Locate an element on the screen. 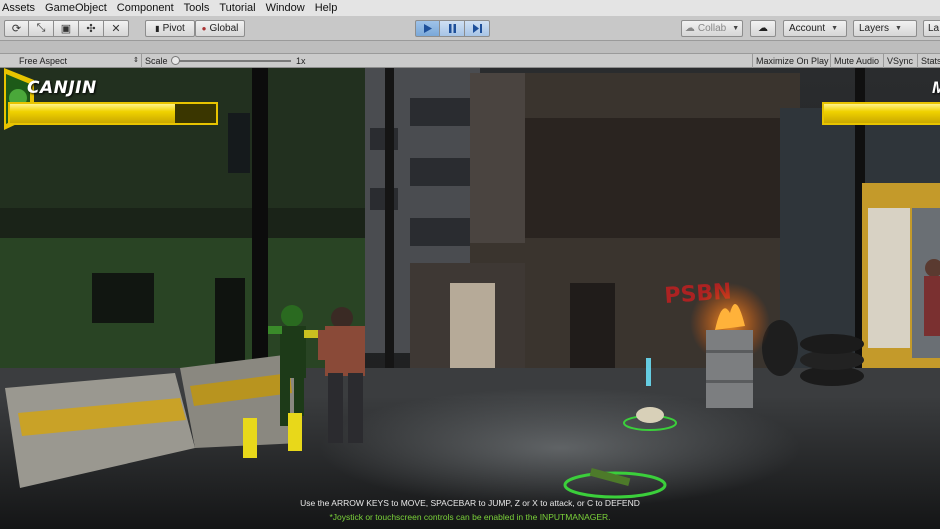 This screenshot has width=940, height=529. game-tab-strip is located at coordinates (470, 47).